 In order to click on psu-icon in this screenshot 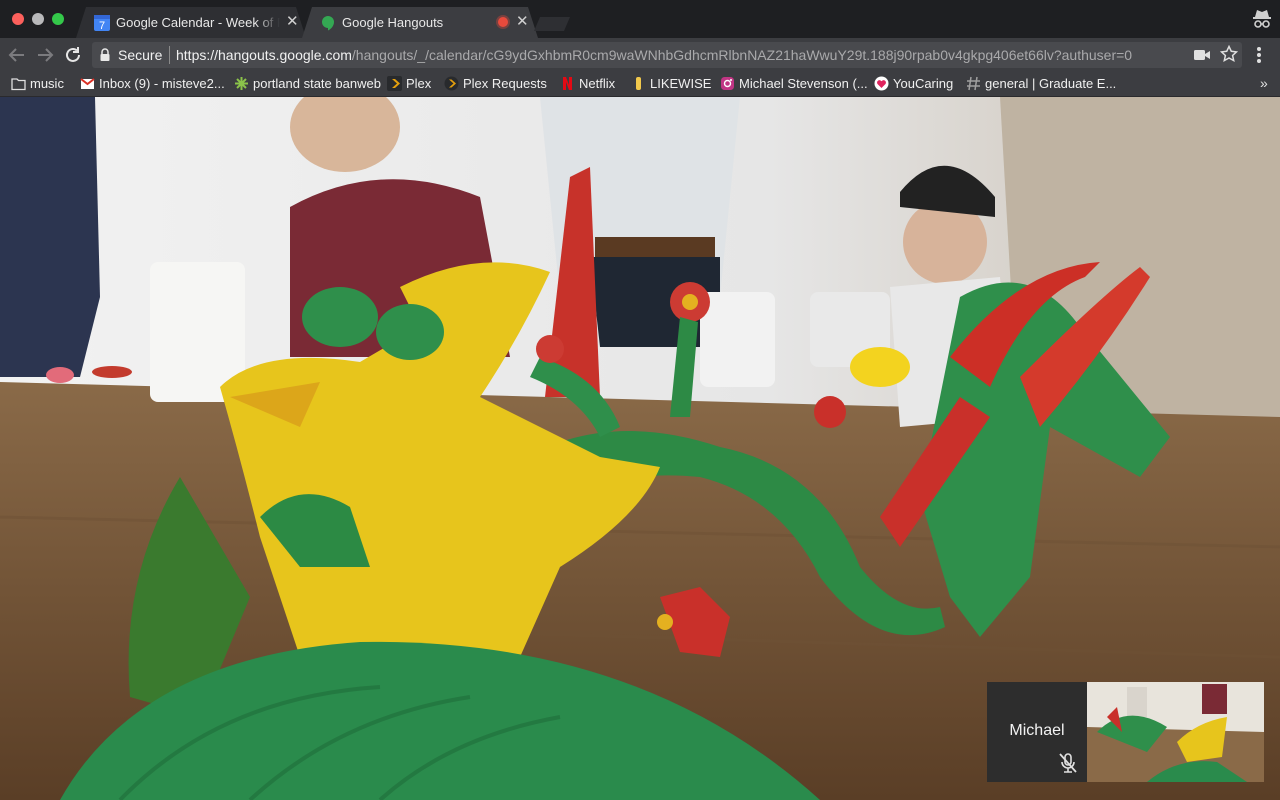, I will do `click(241, 83)`.